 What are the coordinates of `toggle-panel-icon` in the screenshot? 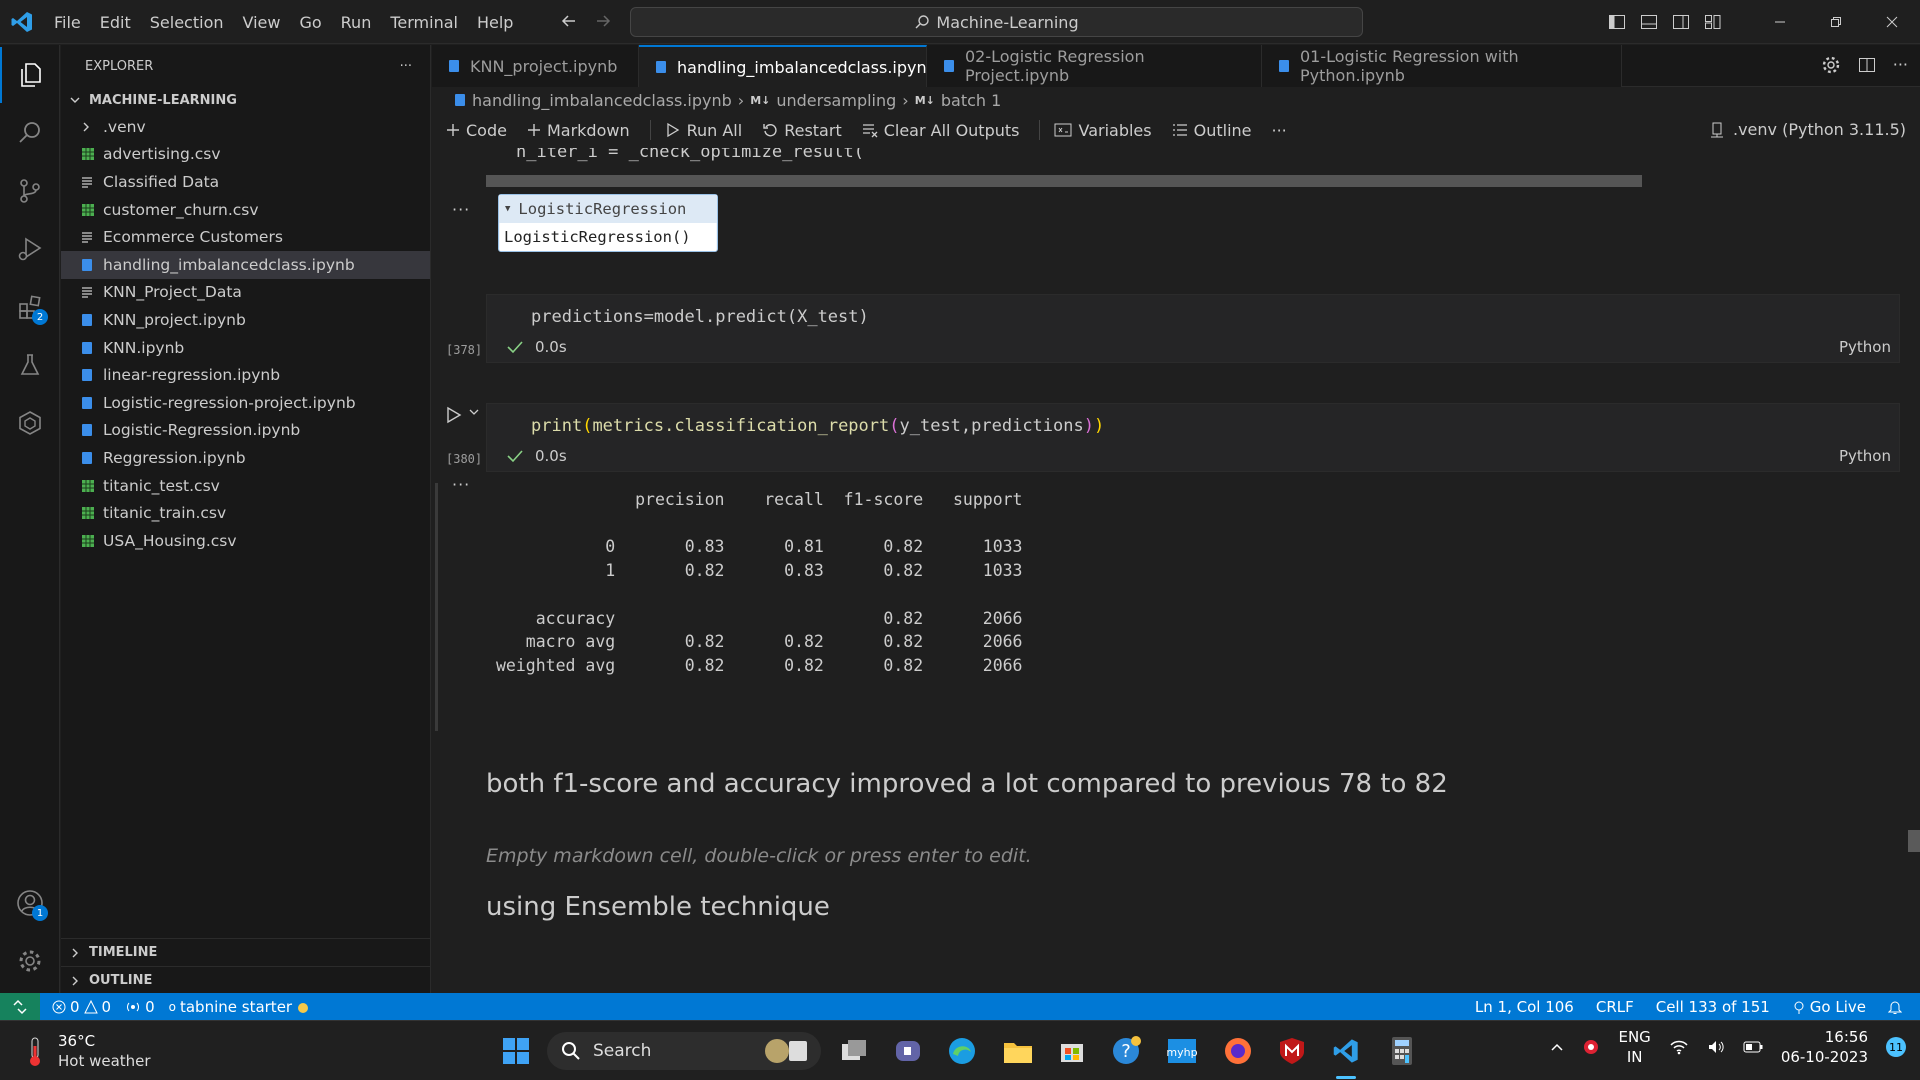 It's located at (1649, 22).